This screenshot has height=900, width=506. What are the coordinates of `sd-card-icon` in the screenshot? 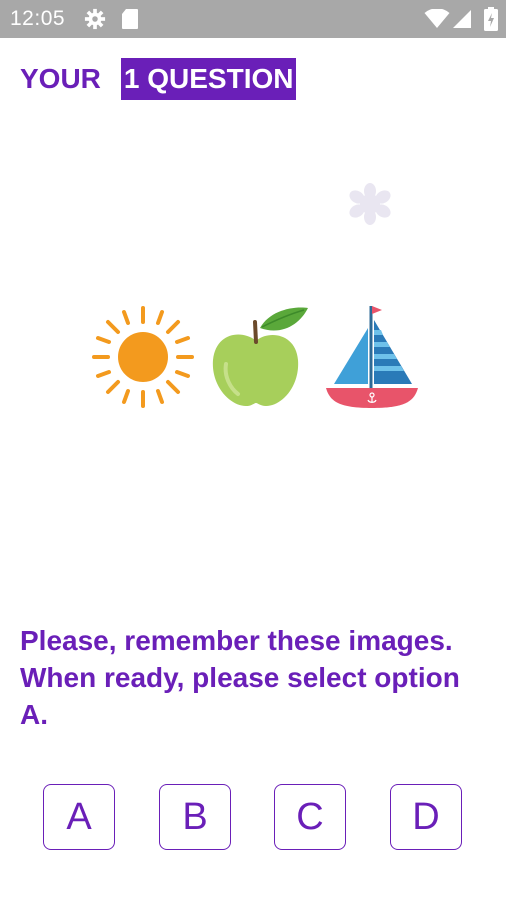 It's located at (130, 21).